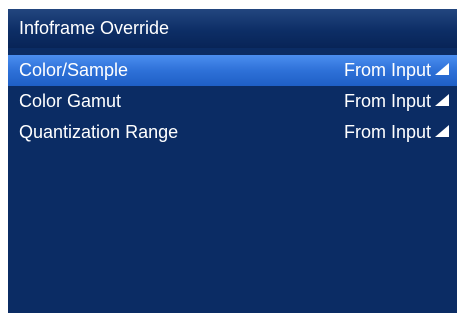  I want to click on panel-title: Infoframe Override, so click(232, 28).